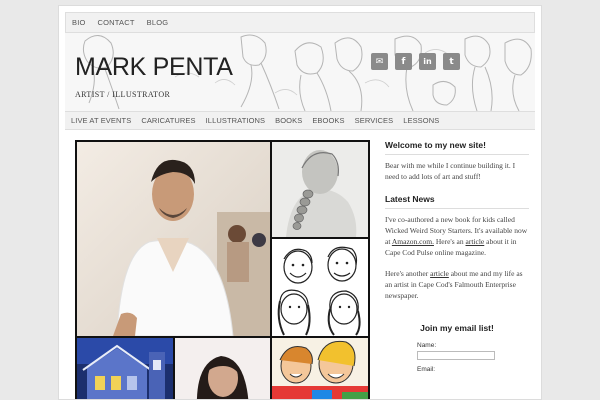 The width and height of the screenshot is (600, 400). I want to click on nav-illustrations: ILLUSTRATIONS, so click(236, 120).